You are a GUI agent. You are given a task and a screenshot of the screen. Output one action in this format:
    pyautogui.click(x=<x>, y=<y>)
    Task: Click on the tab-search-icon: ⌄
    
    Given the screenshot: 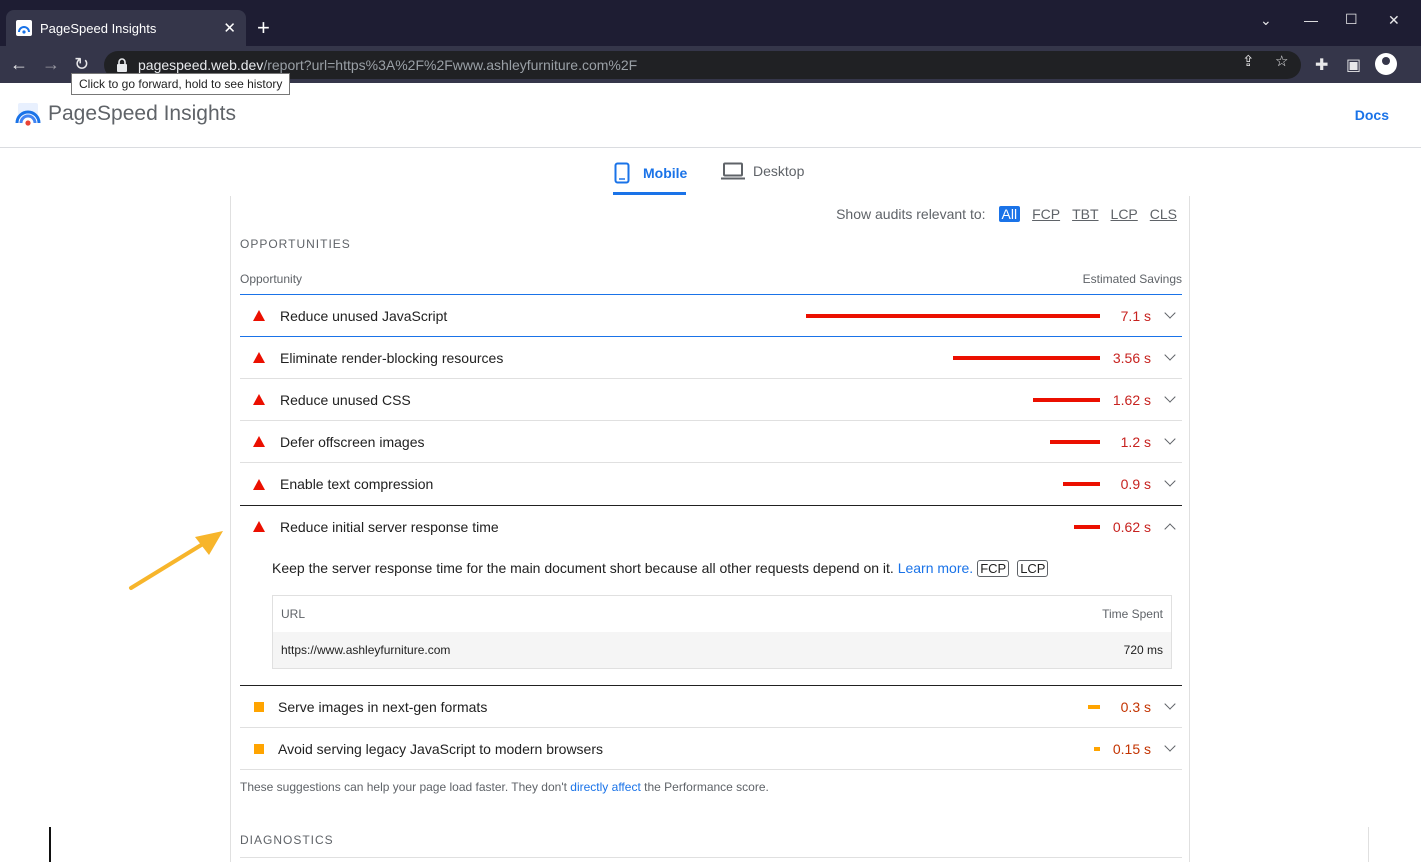 What is the action you would take?
    pyautogui.click(x=1266, y=20)
    